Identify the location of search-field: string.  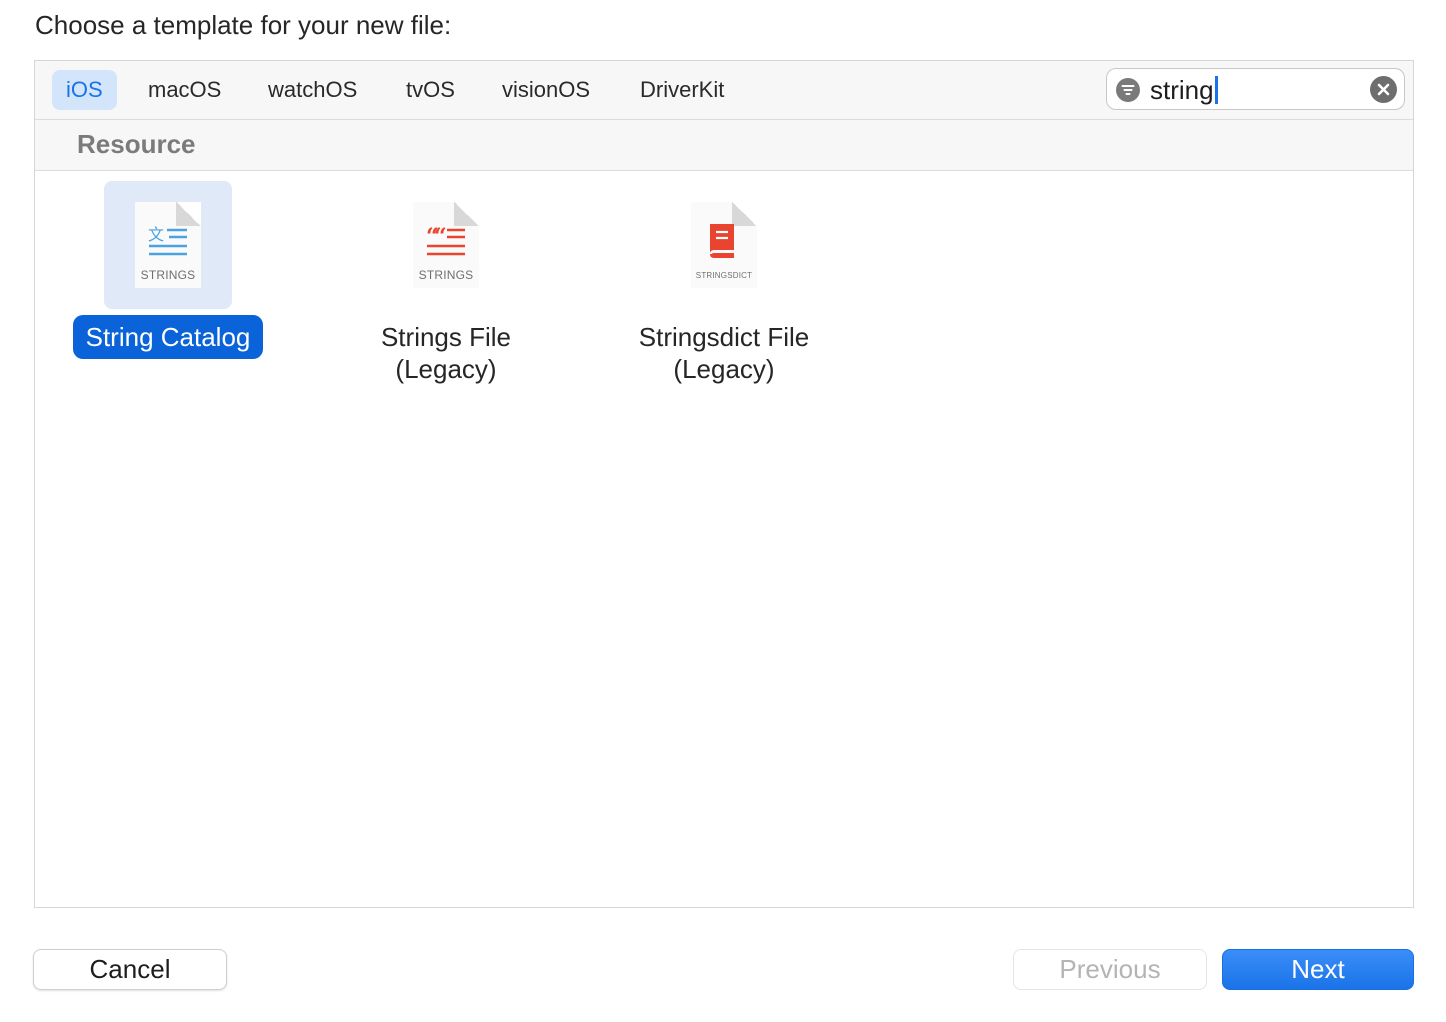
(1255, 89).